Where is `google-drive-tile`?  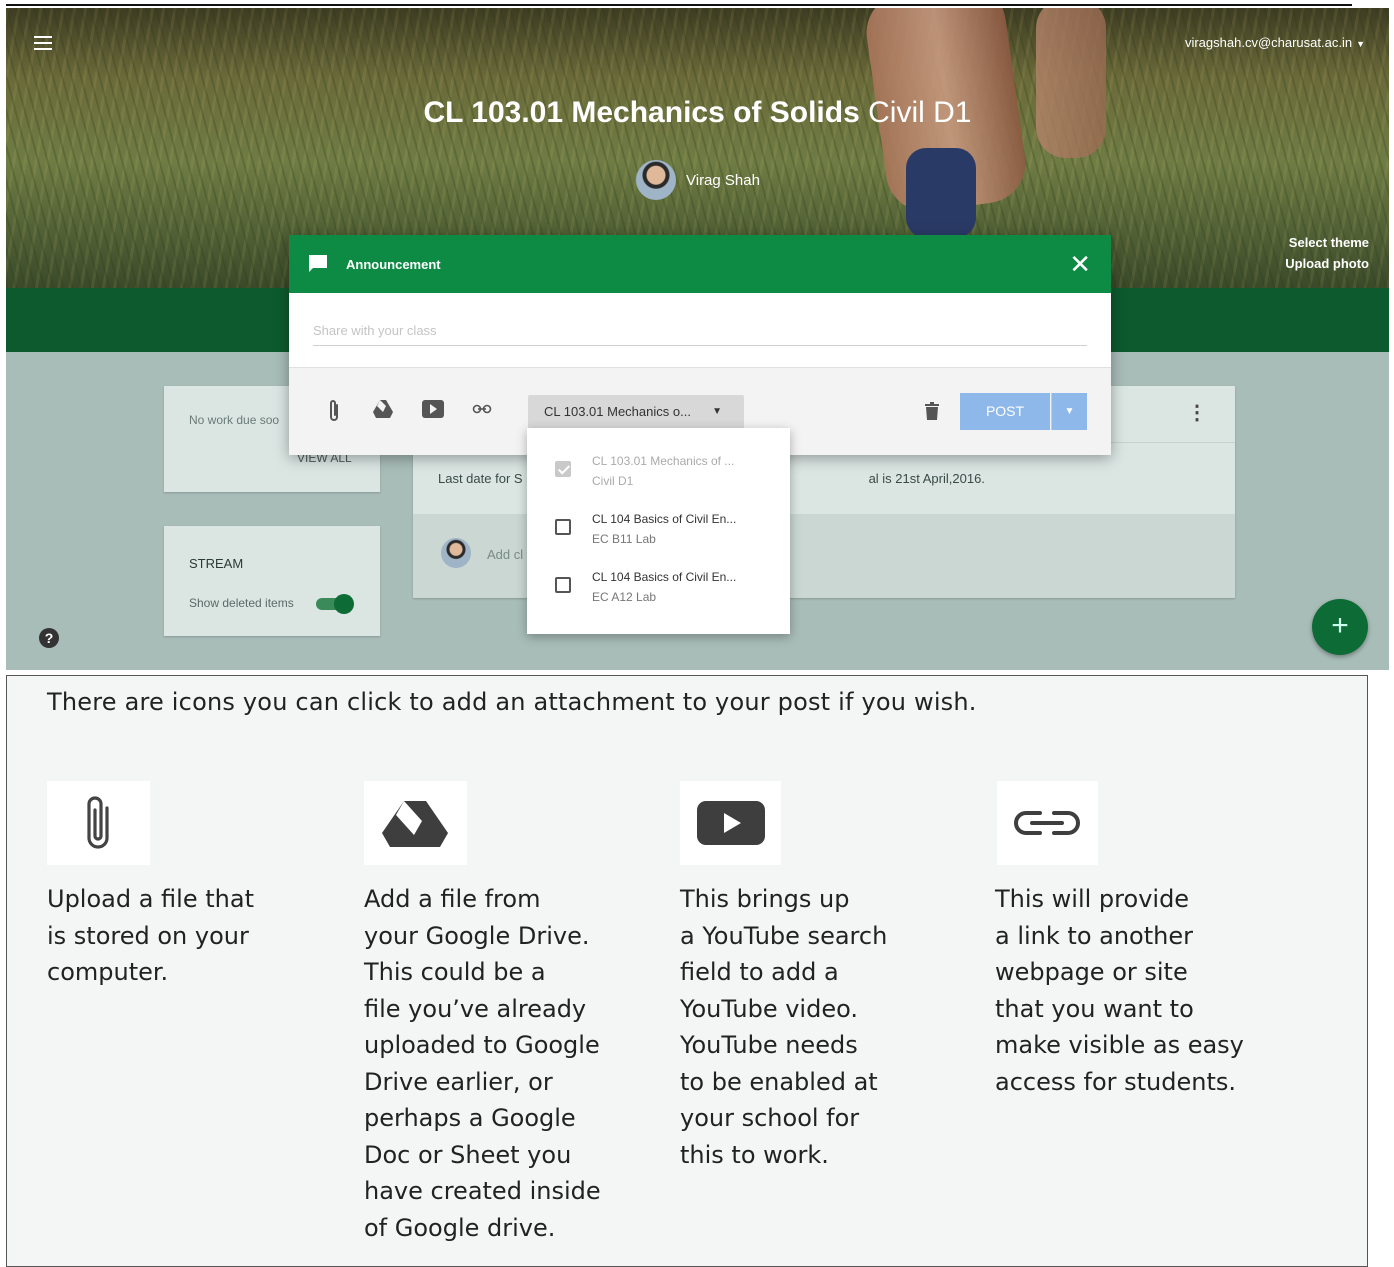
google-drive-tile is located at coordinates (415, 823).